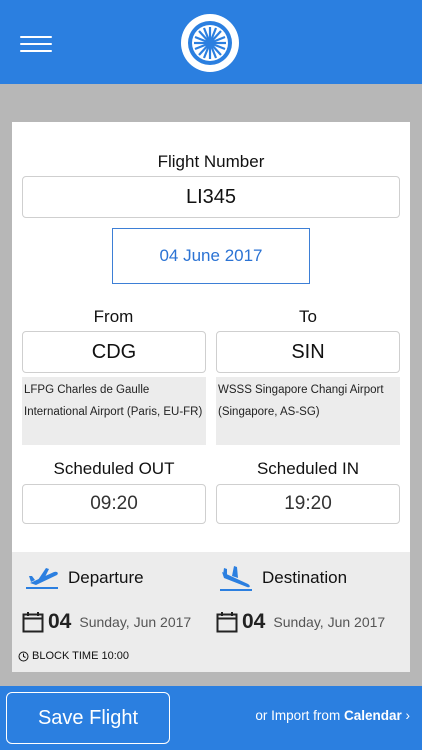  I want to click on chevron-right-icon: ›, so click(408, 715).